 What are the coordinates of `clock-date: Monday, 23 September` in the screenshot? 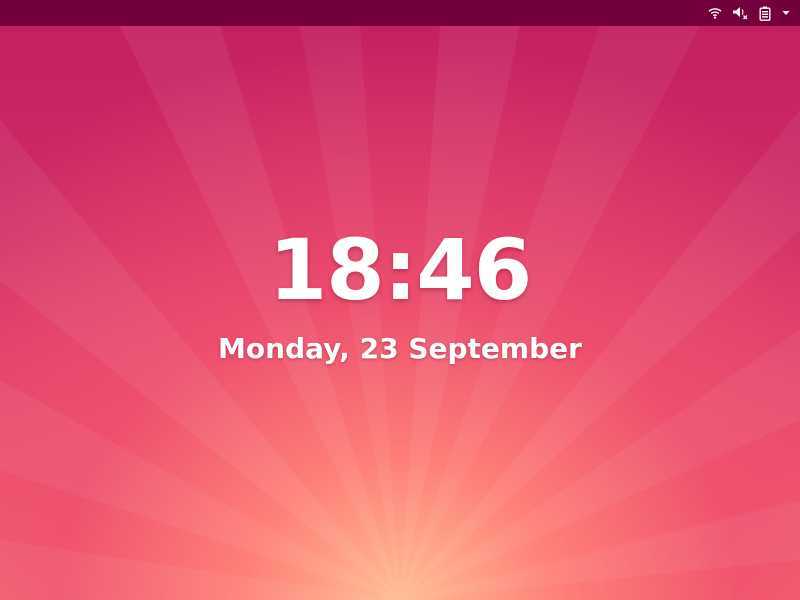 It's located at (400, 348).